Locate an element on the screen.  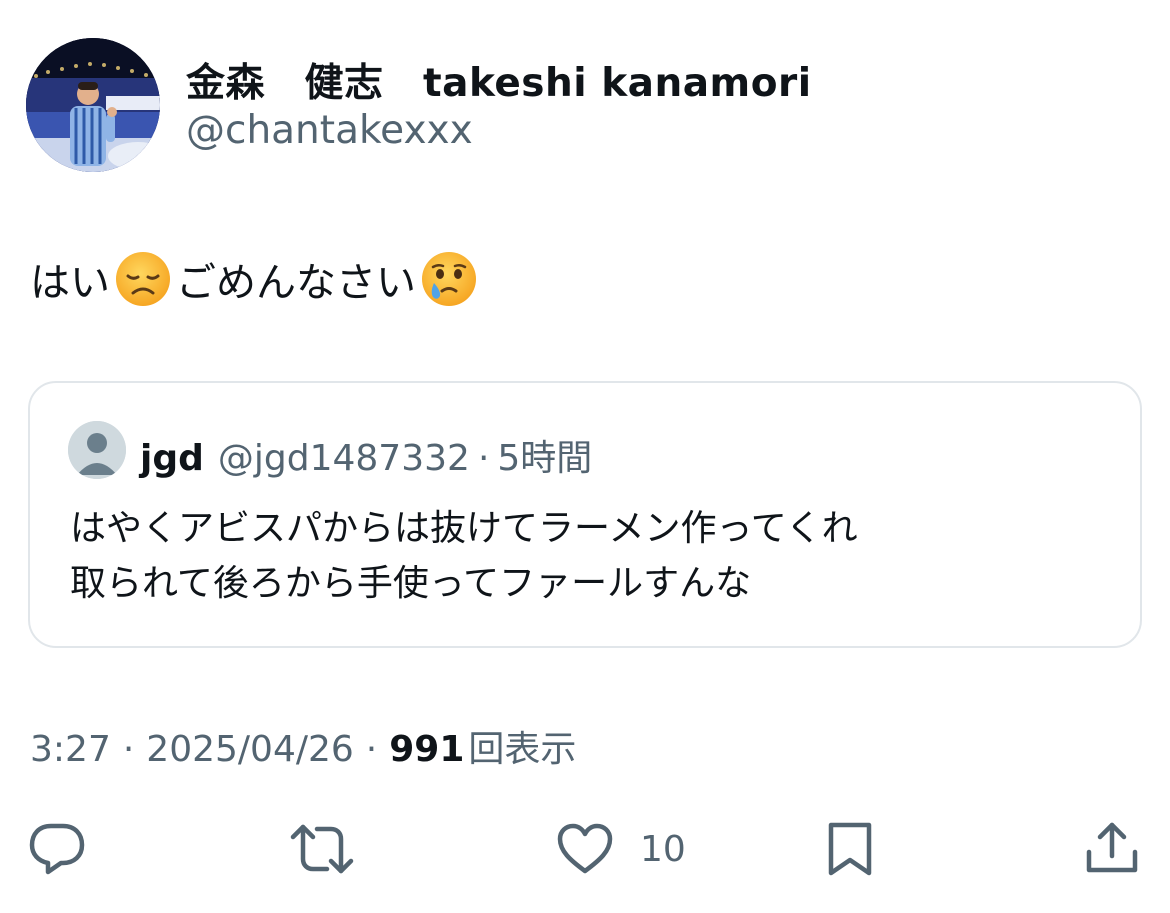
tweet-text: はい ごめんなさい is located at coordinates (256, 279).